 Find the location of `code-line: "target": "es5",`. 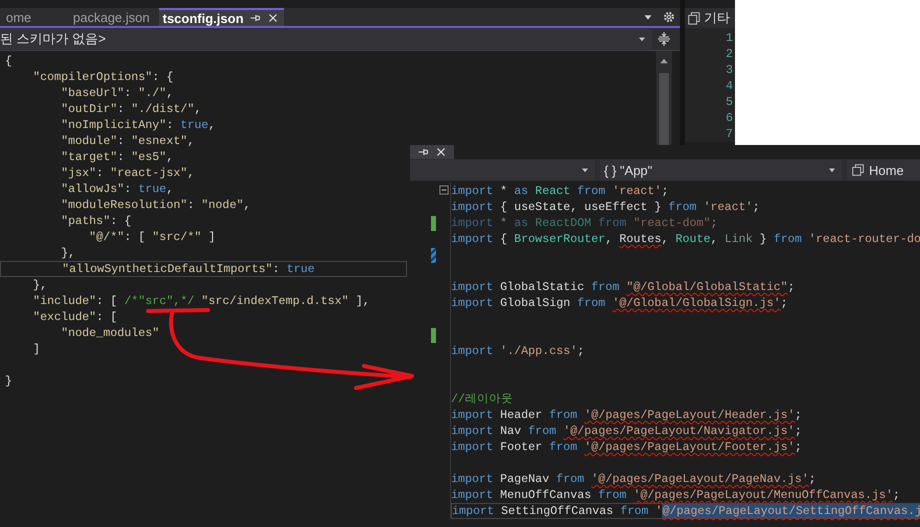

code-line: "target": "es5", is located at coordinates (117, 157).